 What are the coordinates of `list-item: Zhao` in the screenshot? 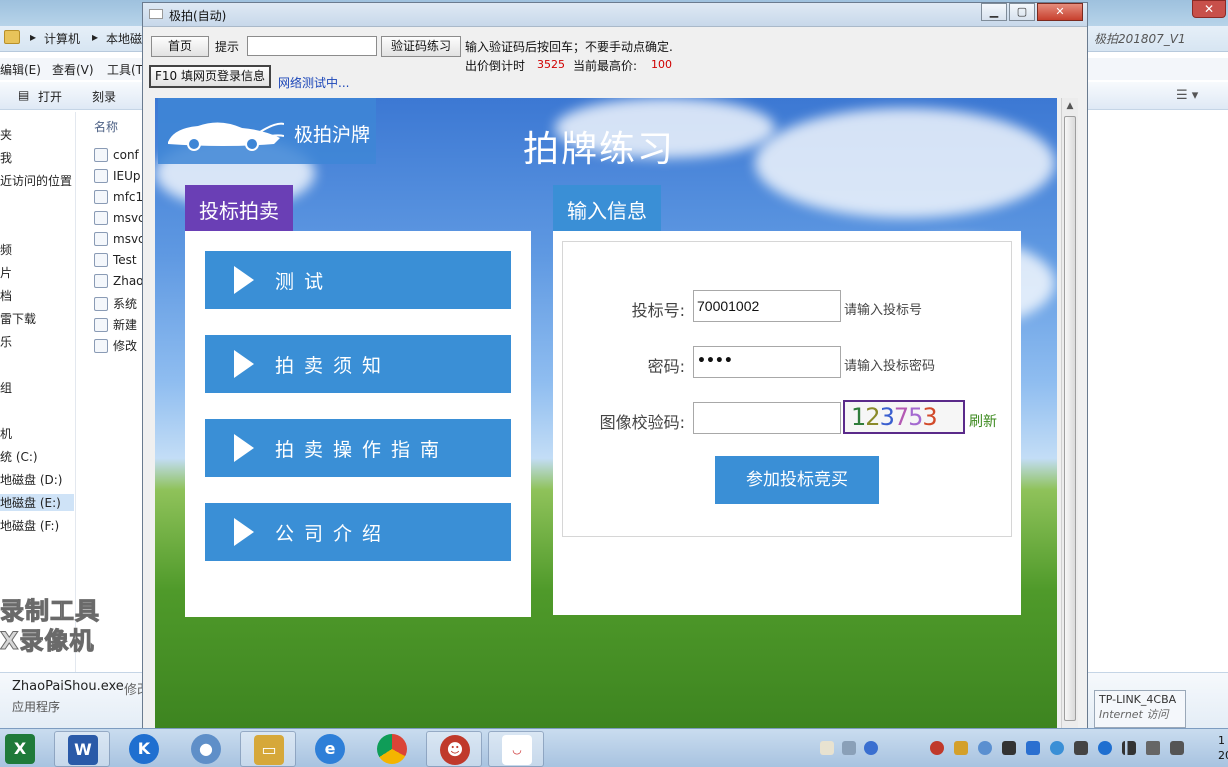 It's located at (119, 281).